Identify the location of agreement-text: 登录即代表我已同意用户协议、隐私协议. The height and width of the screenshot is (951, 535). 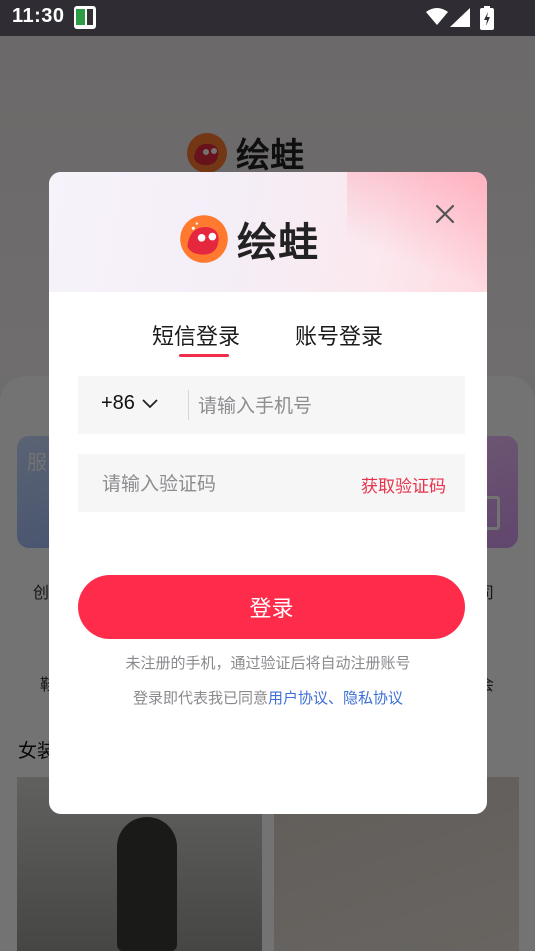
(268, 697).